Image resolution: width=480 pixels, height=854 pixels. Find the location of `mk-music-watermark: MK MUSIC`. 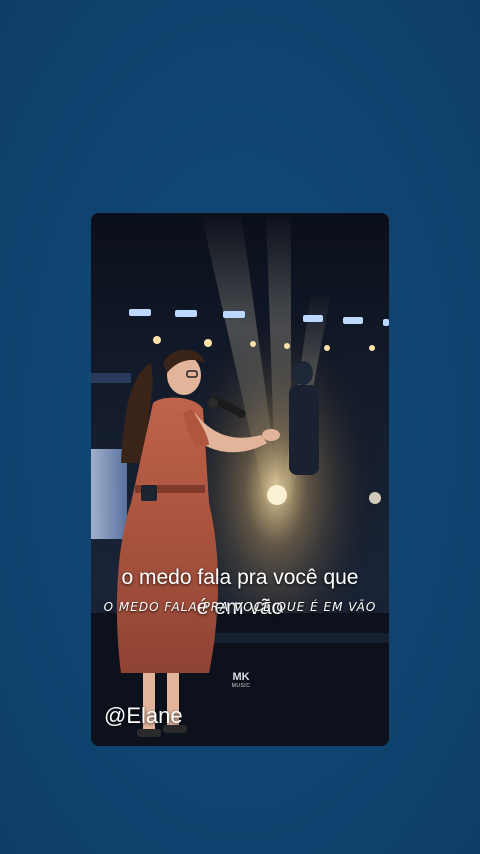

mk-music-watermark: MK MUSIC is located at coordinates (241, 683).